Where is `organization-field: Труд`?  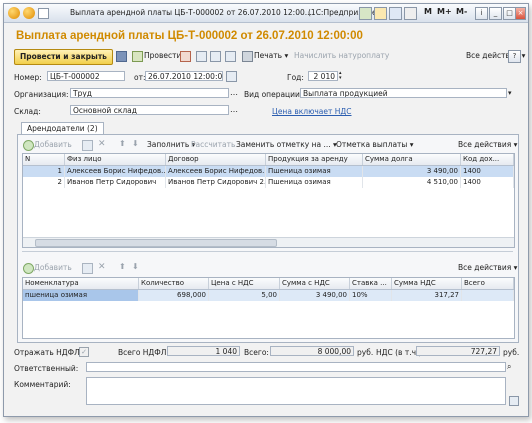 organization-field: Труд is located at coordinates (149, 93).